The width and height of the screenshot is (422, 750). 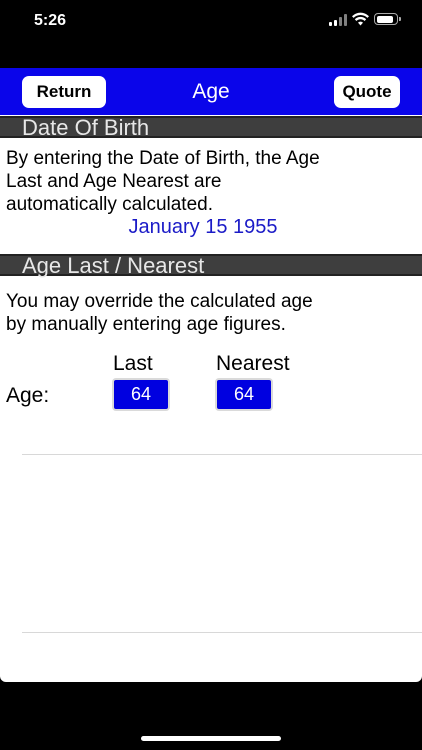 What do you see at coordinates (211, 738) in the screenshot?
I see `home-indicator` at bounding box center [211, 738].